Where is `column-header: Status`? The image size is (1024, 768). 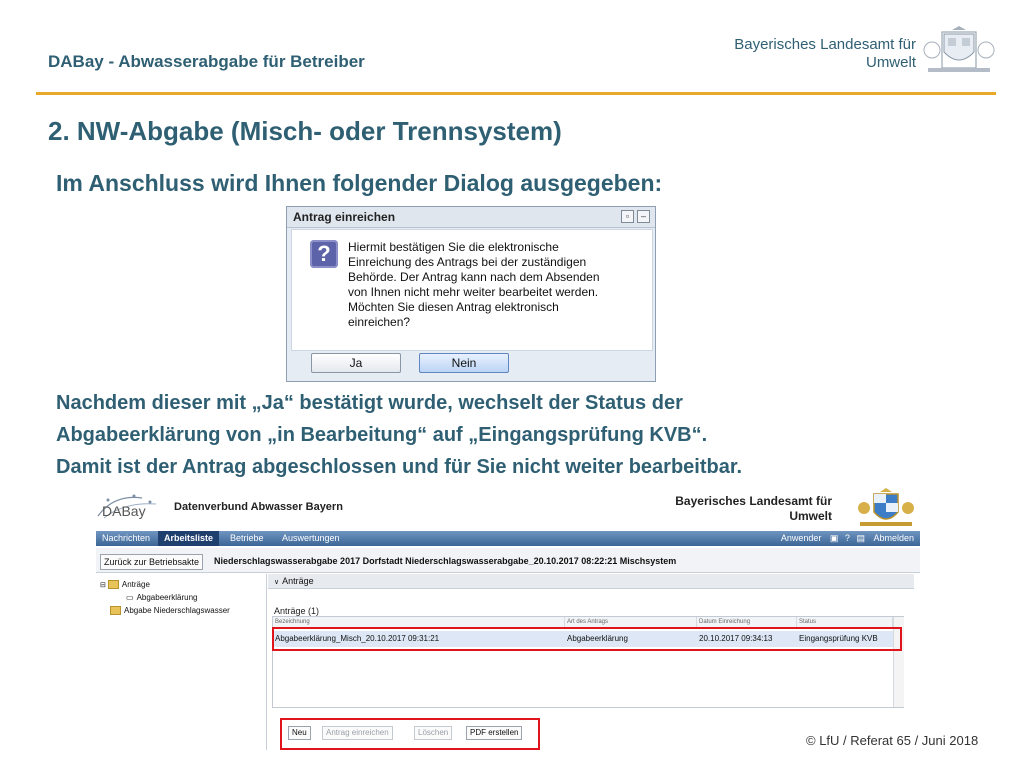 column-header: Status is located at coordinates (845, 622).